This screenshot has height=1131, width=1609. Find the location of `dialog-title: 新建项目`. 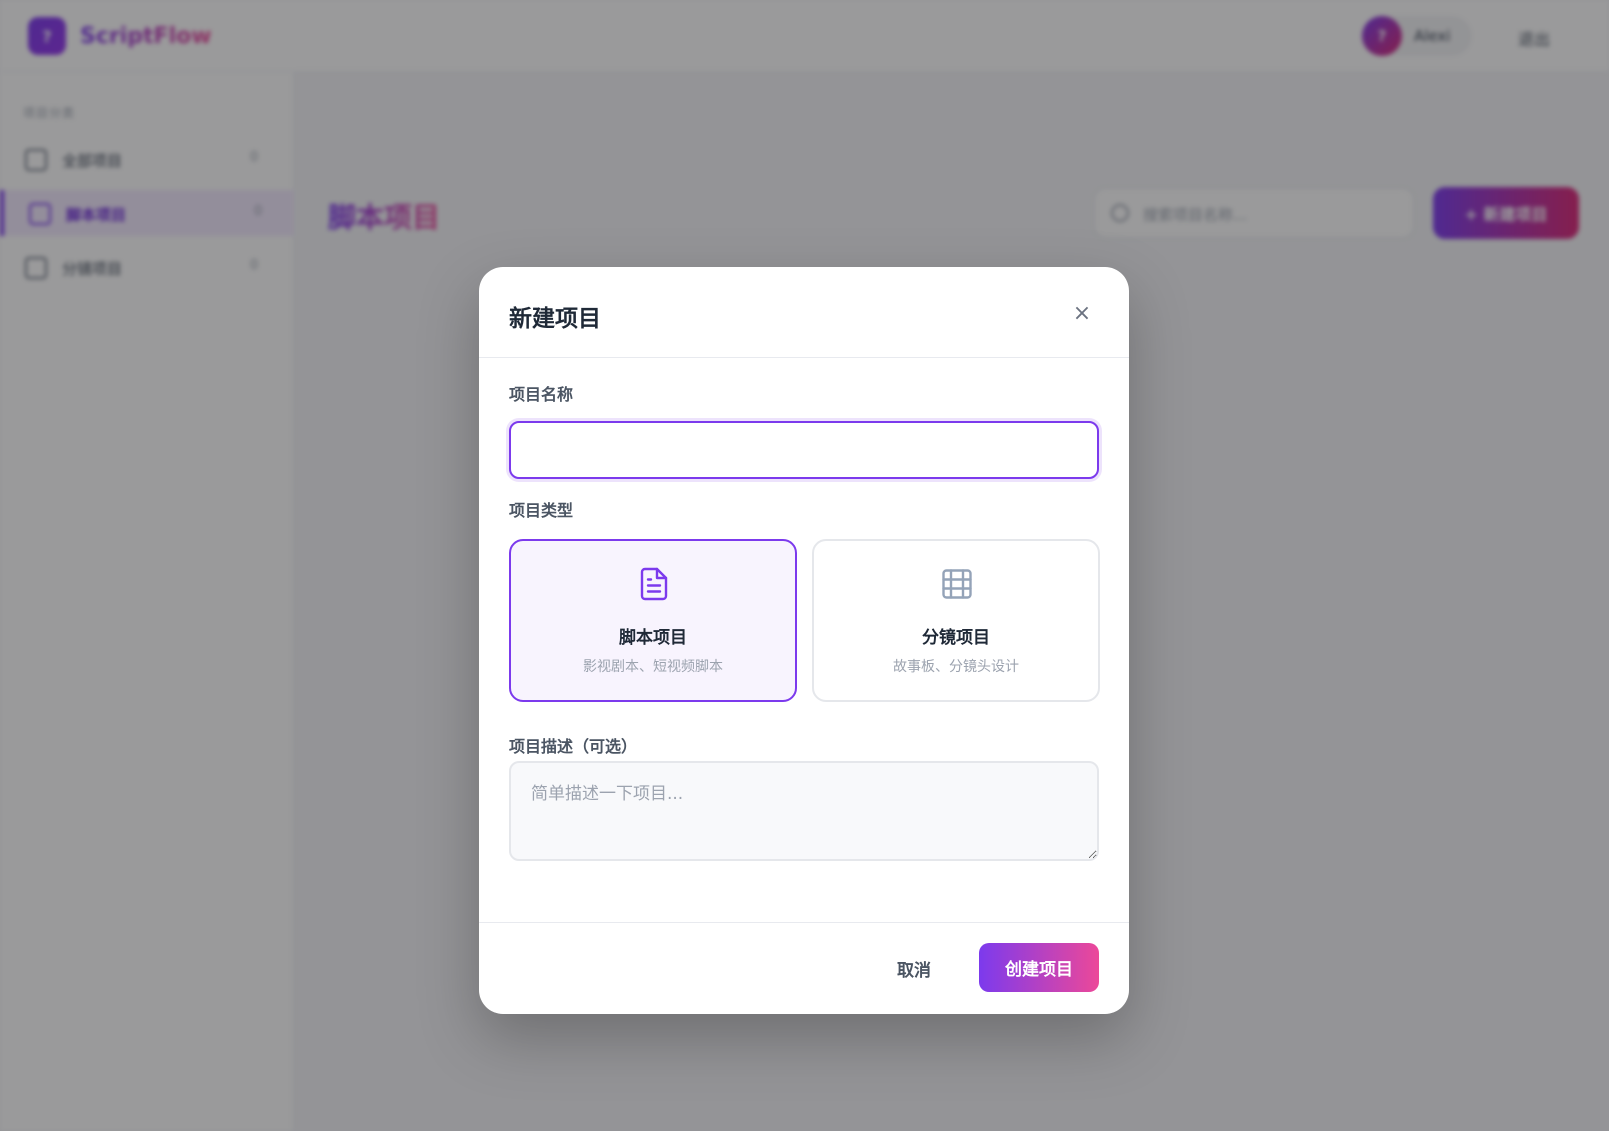

dialog-title: 新建项目 is located at coordinates (555, 319).